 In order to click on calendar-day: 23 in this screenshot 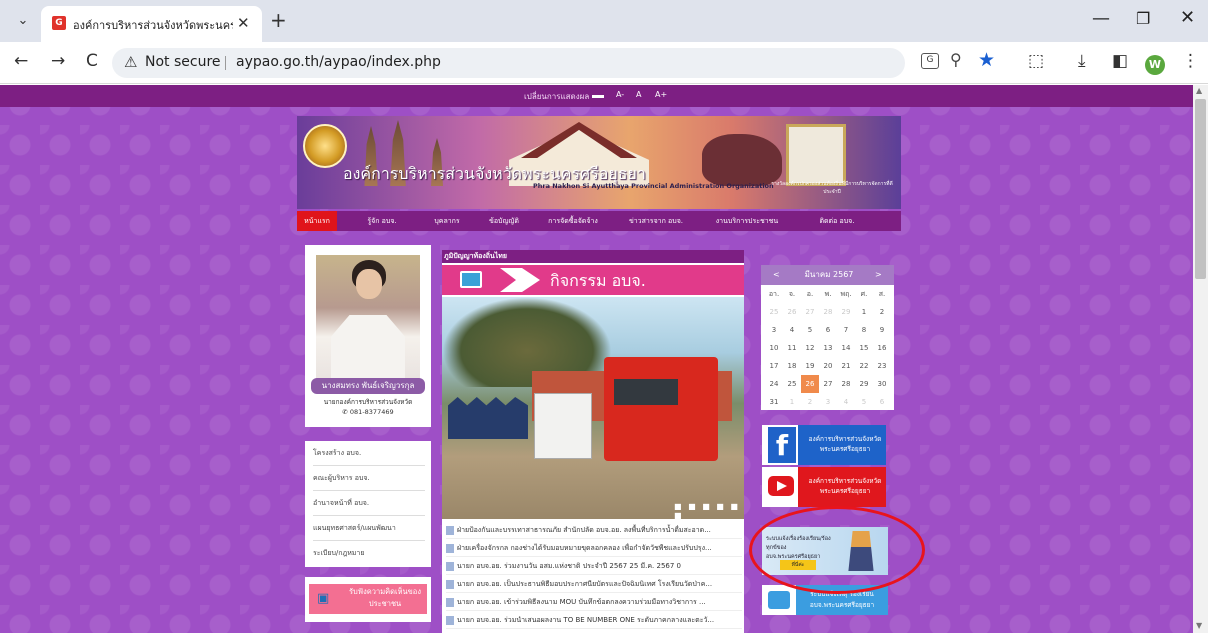, I will do `click(882, 366)`.